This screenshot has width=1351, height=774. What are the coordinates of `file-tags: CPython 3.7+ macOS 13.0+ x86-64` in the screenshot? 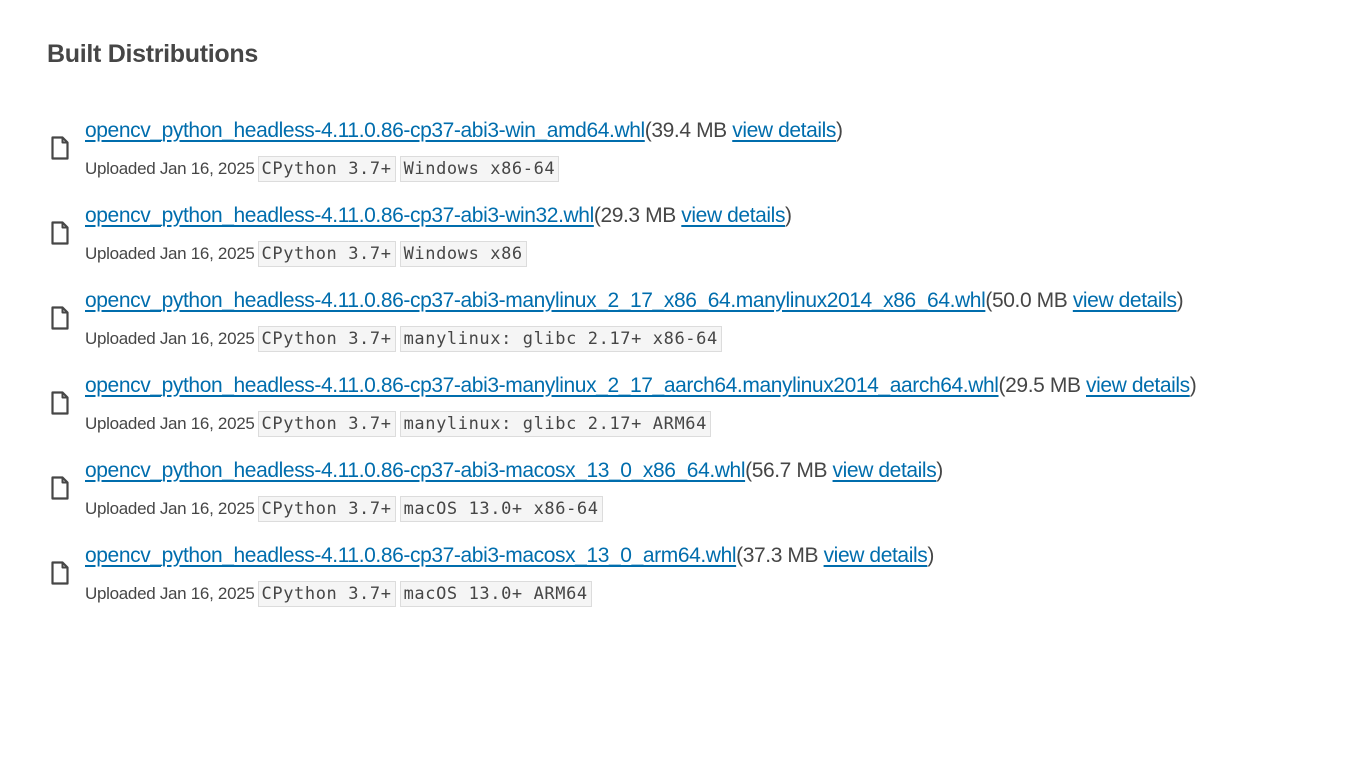 It's located at (432, 509).